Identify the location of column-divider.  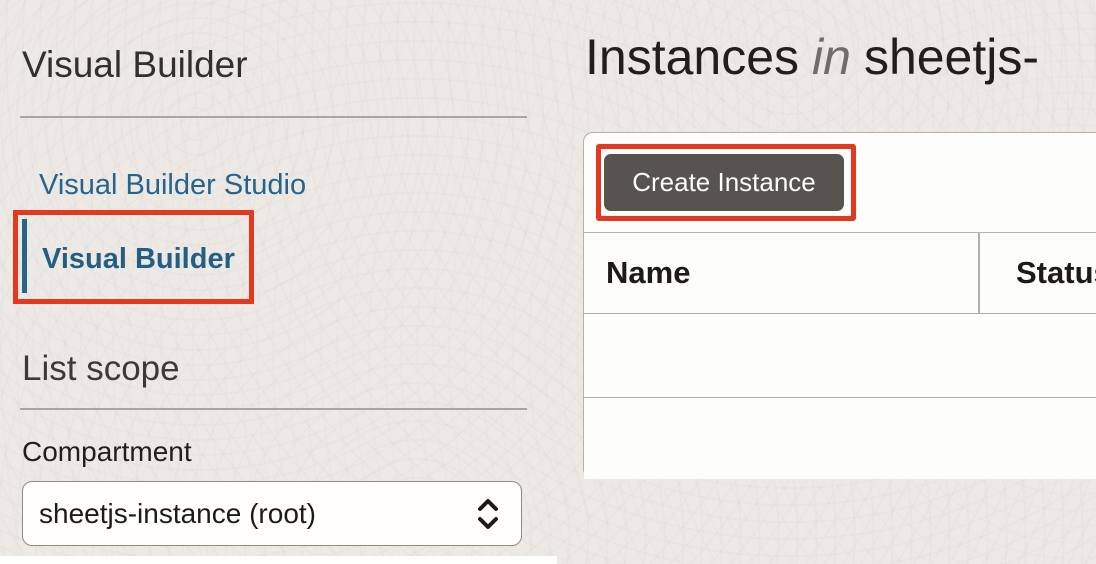
(979, 273).